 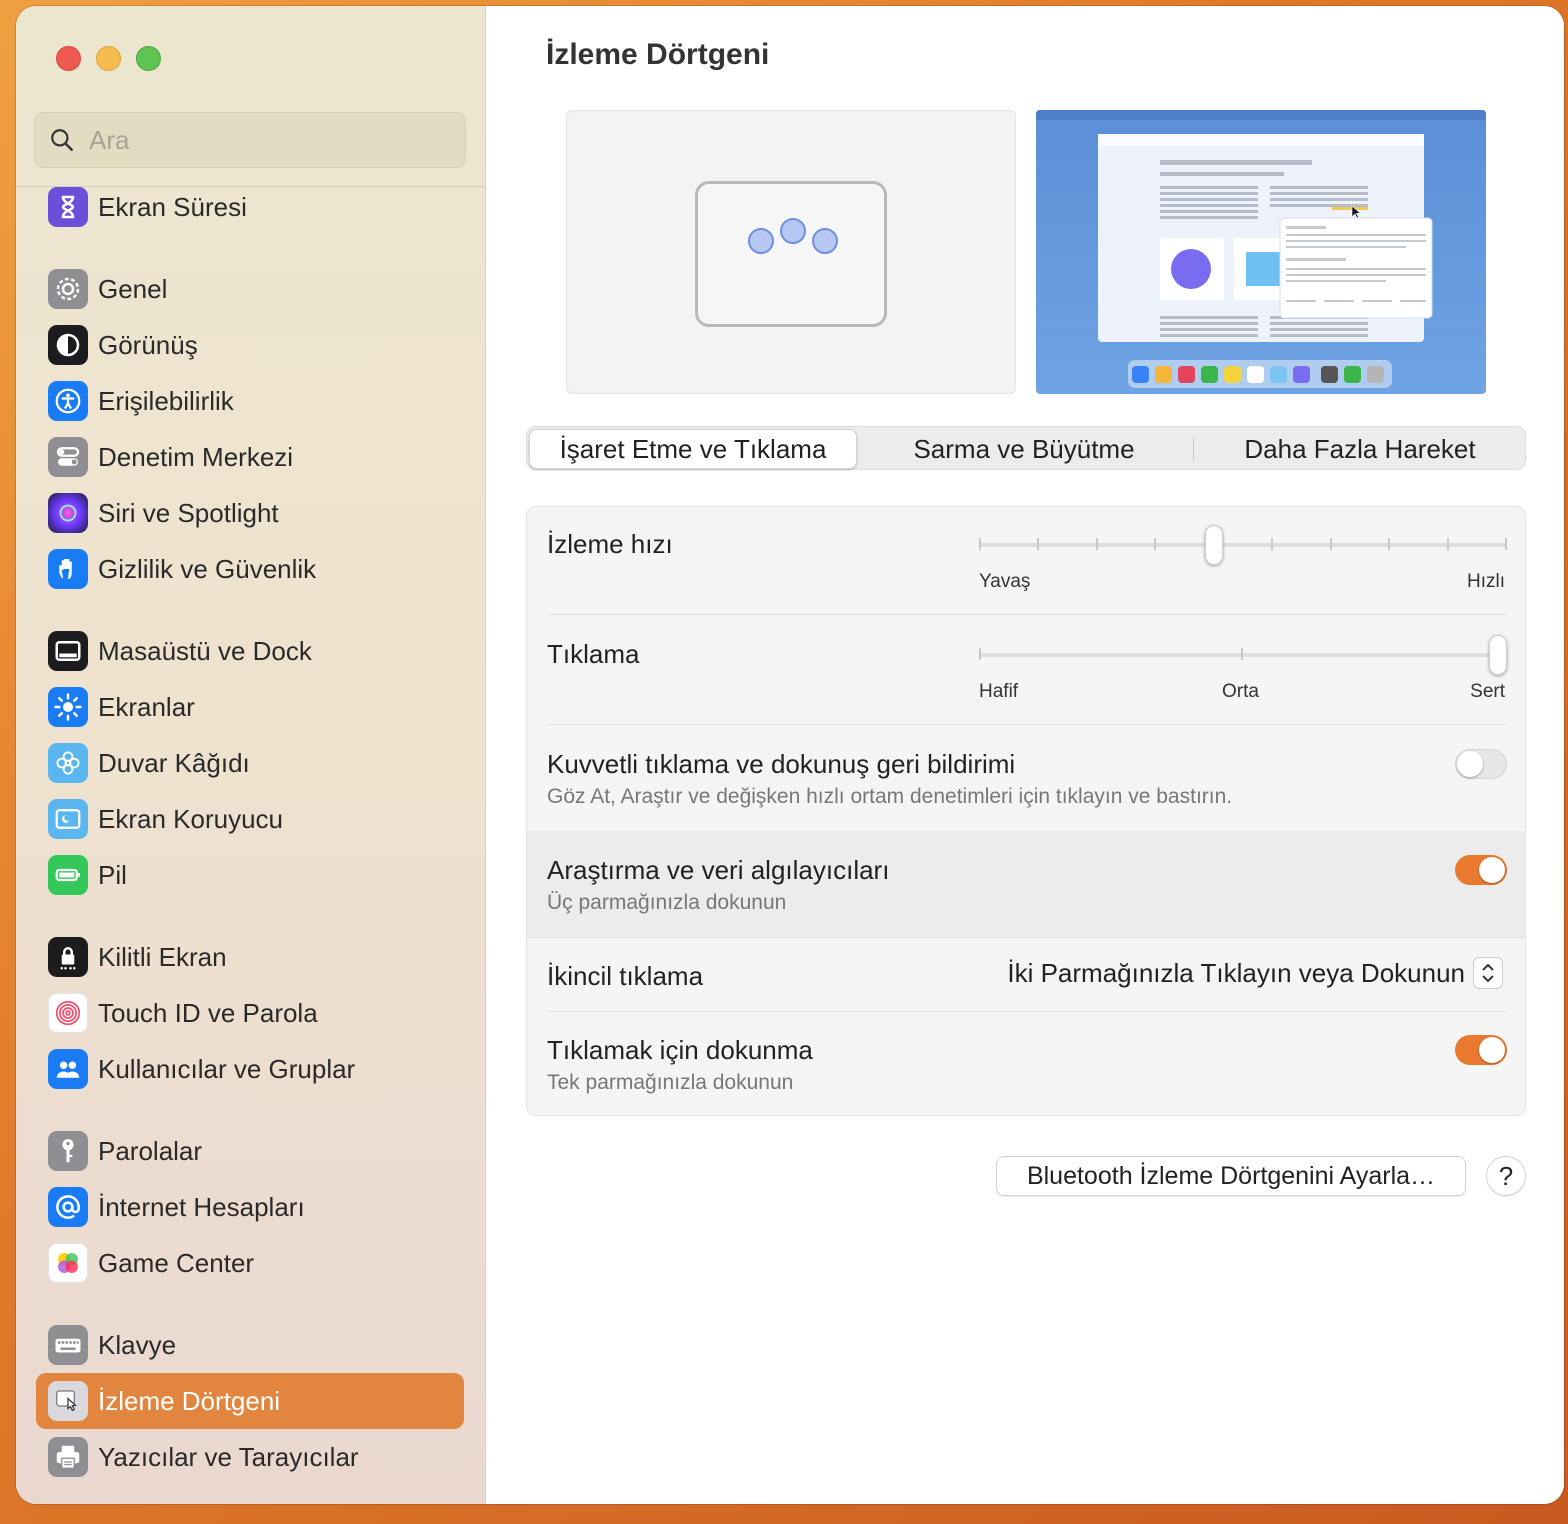 I want to click on trackpad-illustration, so click(x=791, y=254).